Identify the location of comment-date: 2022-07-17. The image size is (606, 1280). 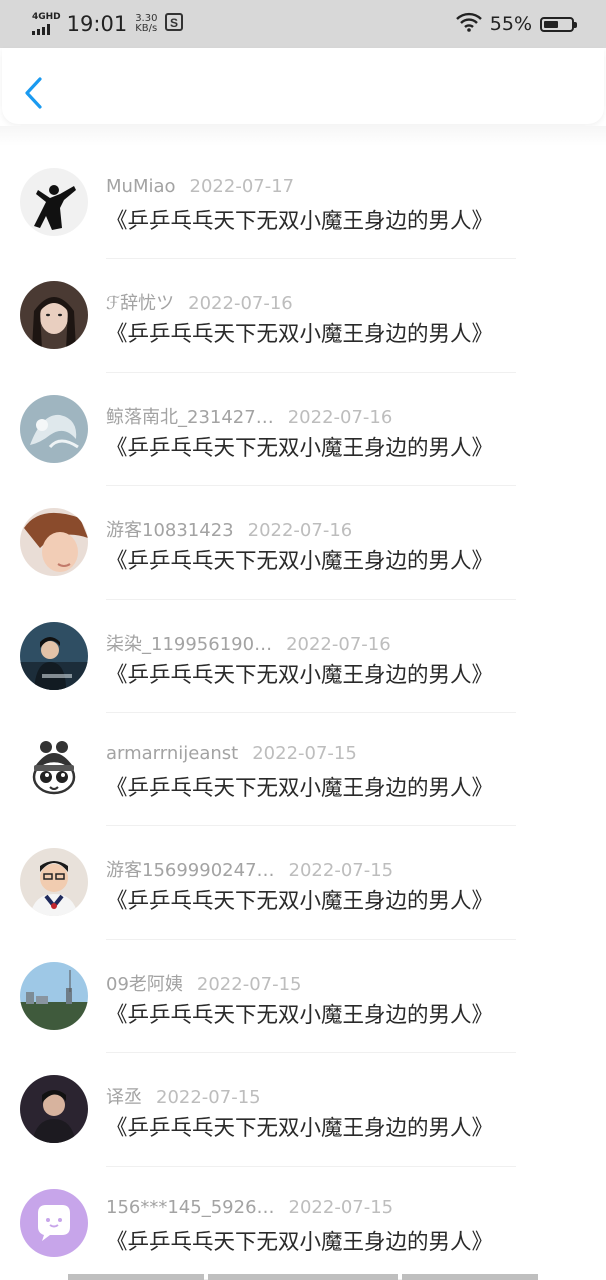
(242, 186).